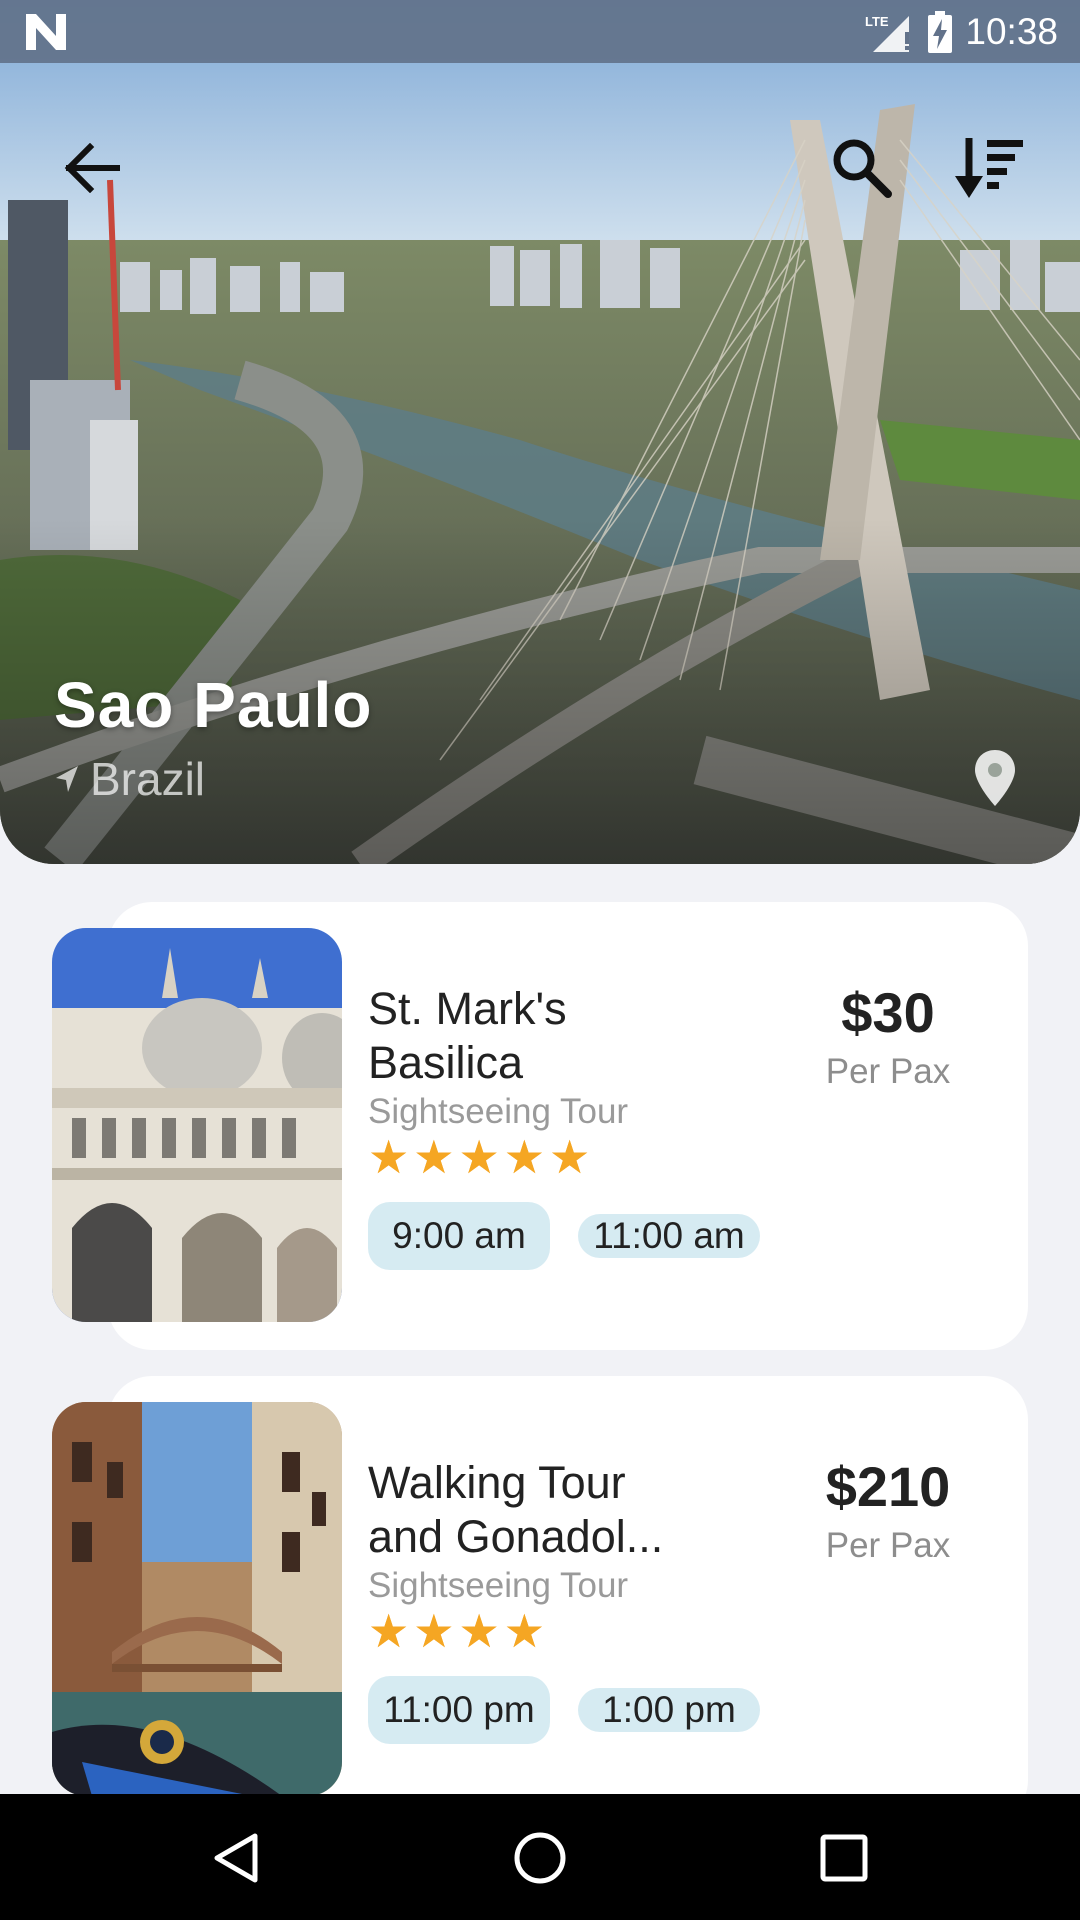 Image resolution: width=1080 pixels, height=1920 pixels. I want to click on nav-back-button, so click(236, 1858).